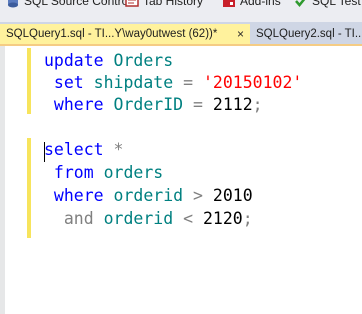  What do you see at coordinates (300, 3) in the screenshot?
I see `sql-test-icon` at bounding box center [300, 3].